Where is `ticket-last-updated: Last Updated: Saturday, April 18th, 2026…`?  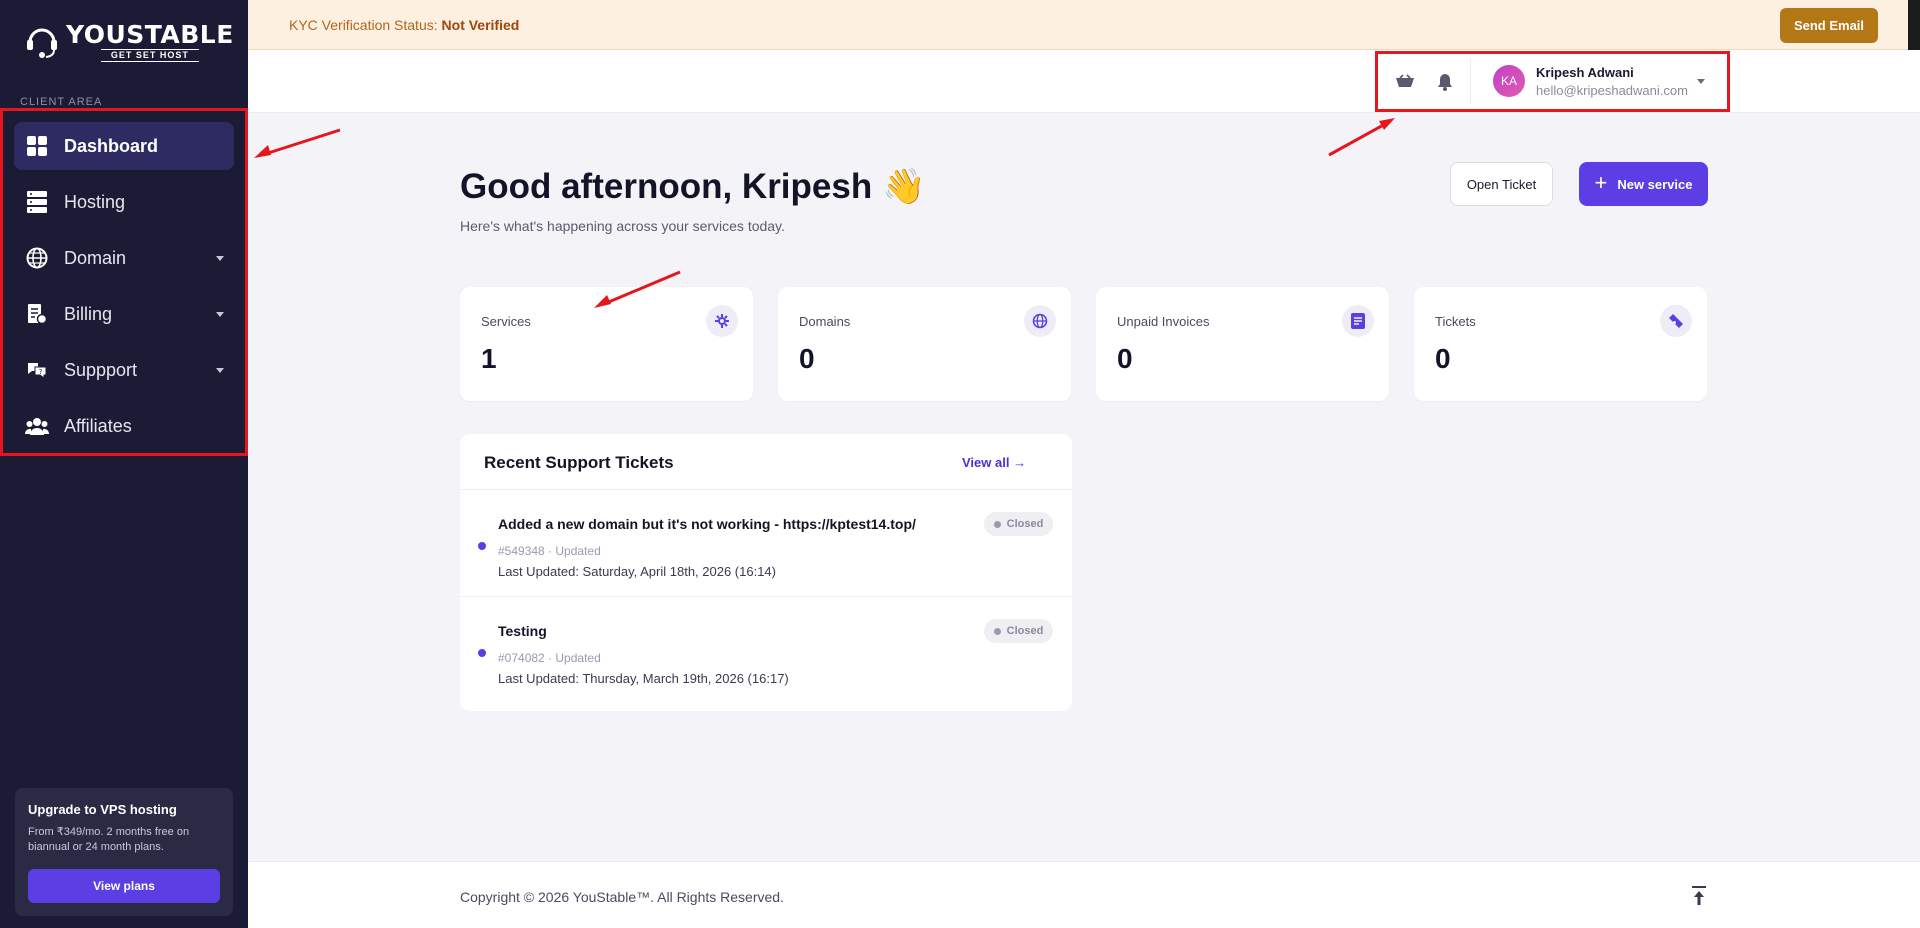
ticket-last-updated: Last Updated: Saturday, April 18th, 2026… is located at coordinates (637, 571).